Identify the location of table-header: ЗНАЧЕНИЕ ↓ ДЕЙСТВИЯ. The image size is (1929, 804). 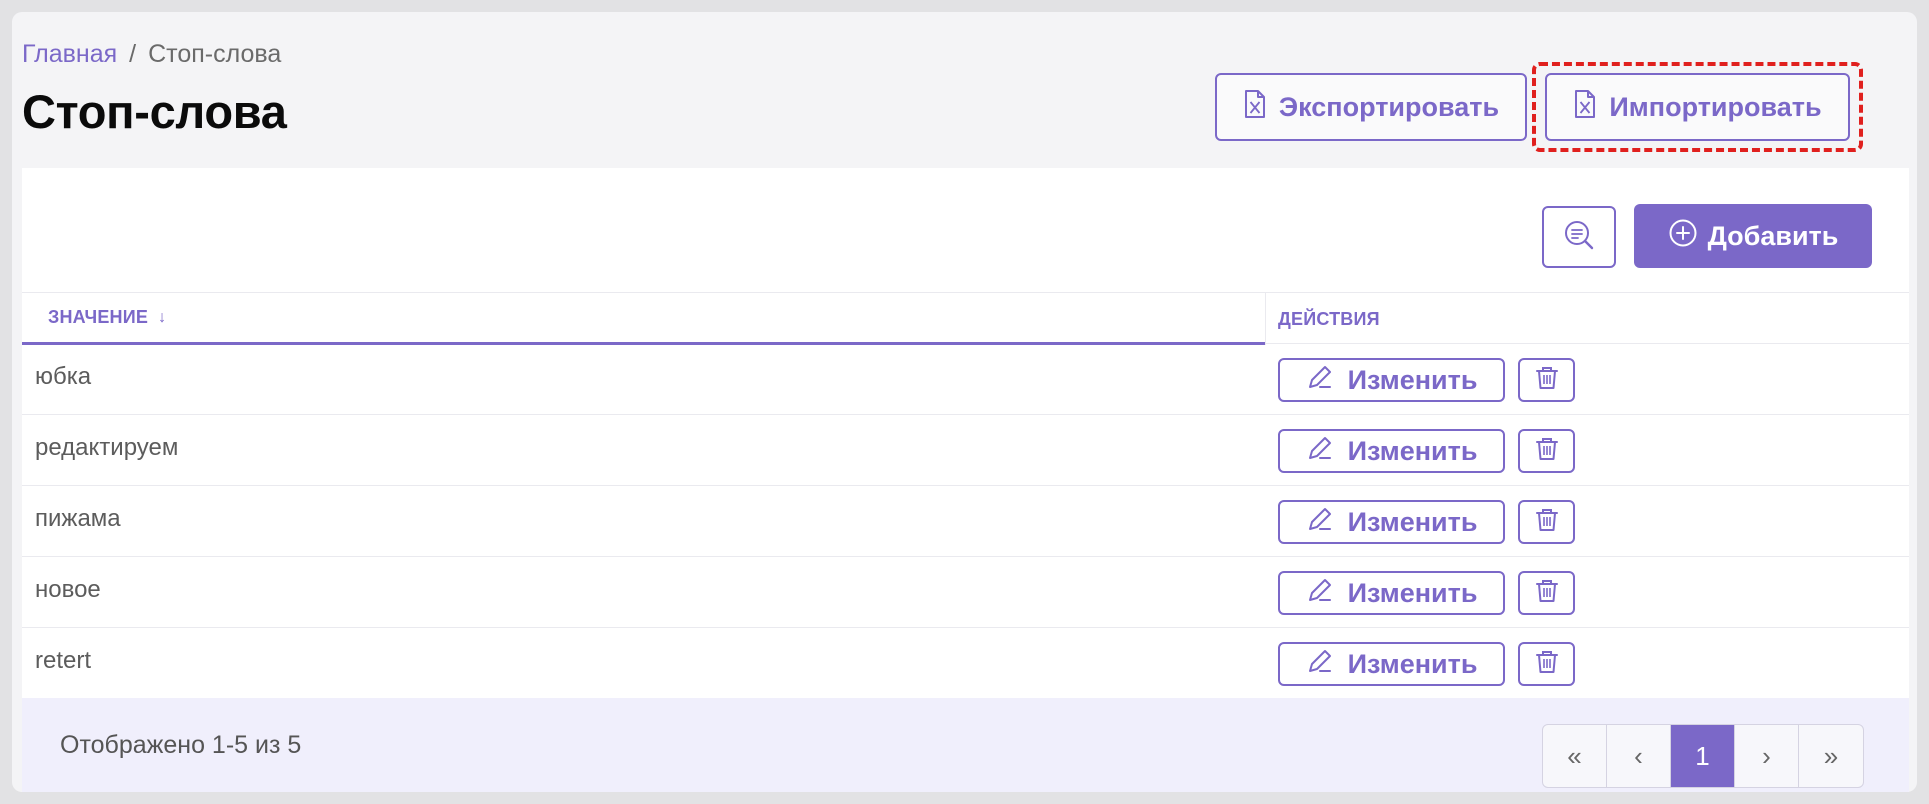
(965, 318).